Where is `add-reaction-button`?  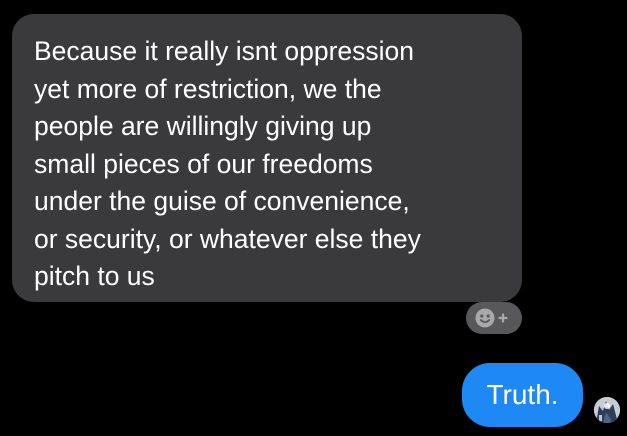 add-reaction-button is located at coordinates (494, 318).